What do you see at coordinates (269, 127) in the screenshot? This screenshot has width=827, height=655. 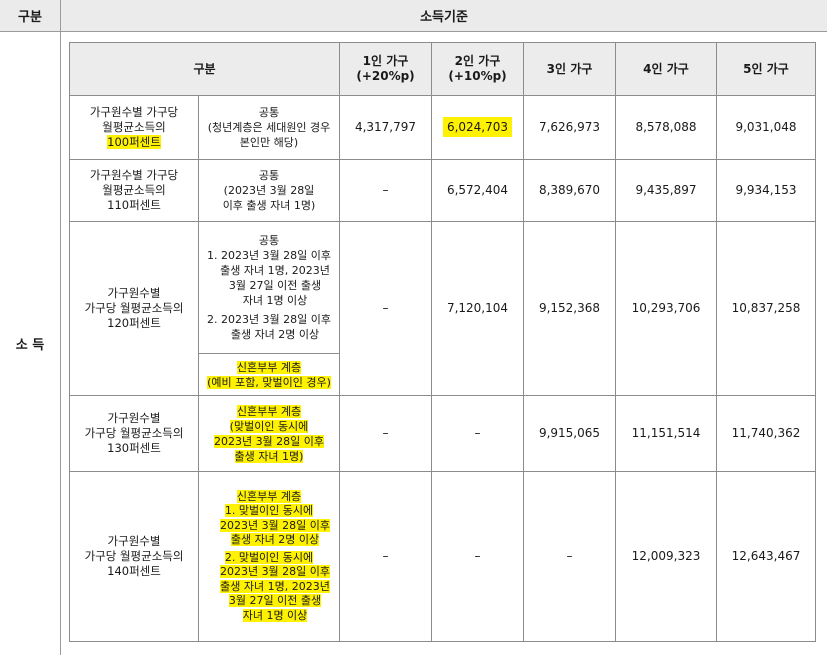 I see `condition-cell: 공통 (청년계층은 세대원인 경우 본인만 해당)` at bounding box center [269, 127].